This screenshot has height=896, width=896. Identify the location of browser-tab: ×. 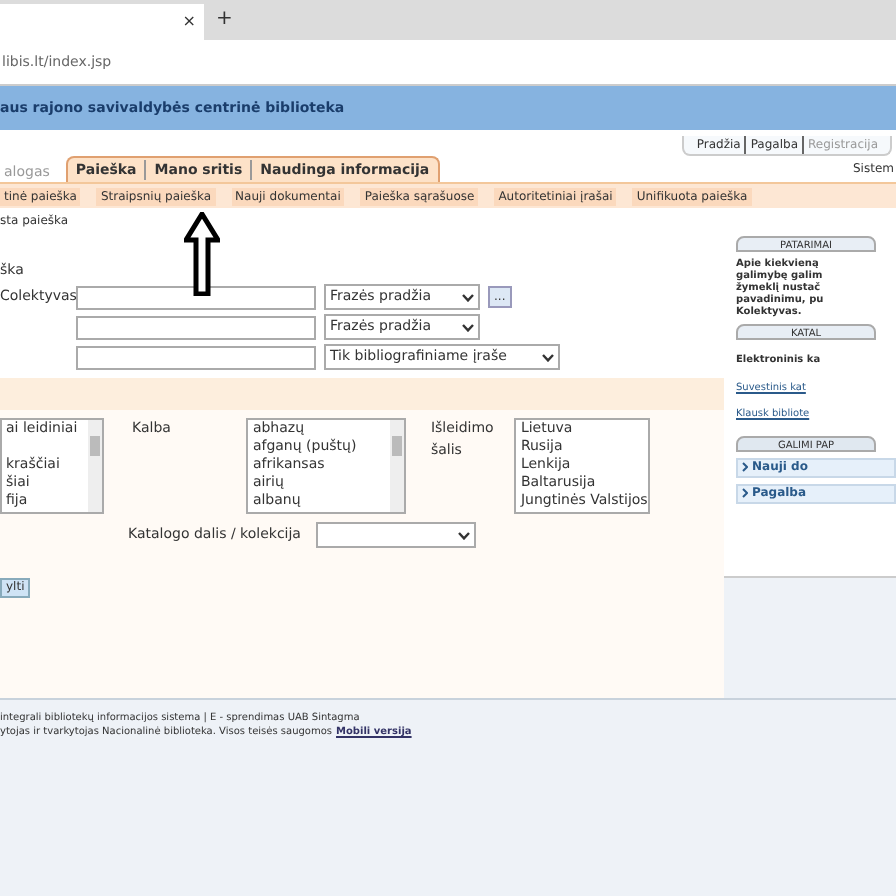
(102, 22).